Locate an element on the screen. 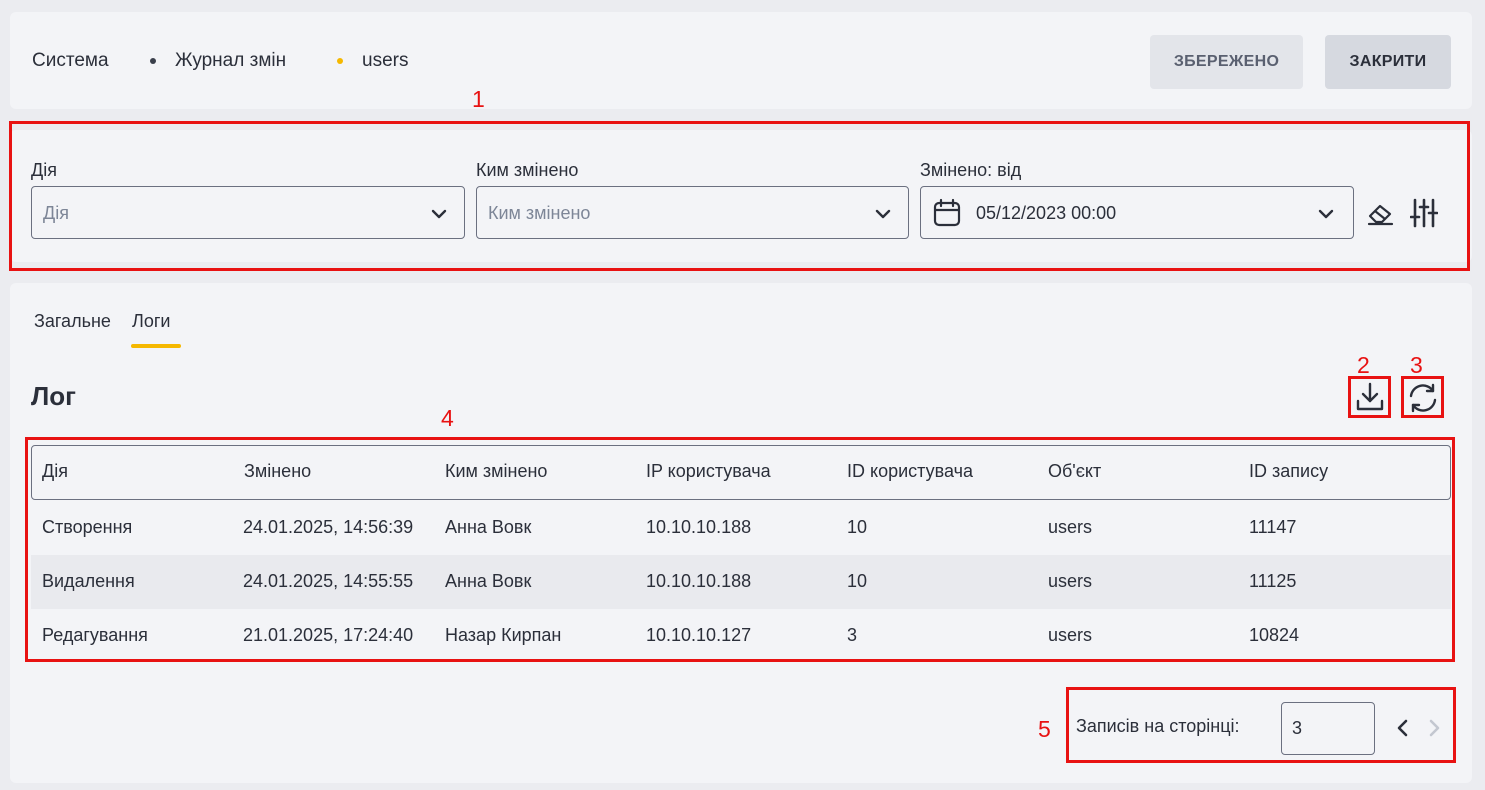 This screenshot has width=1485, height=790. close-button: ЗАКРИТИ is located at coordinates (1388, 62).